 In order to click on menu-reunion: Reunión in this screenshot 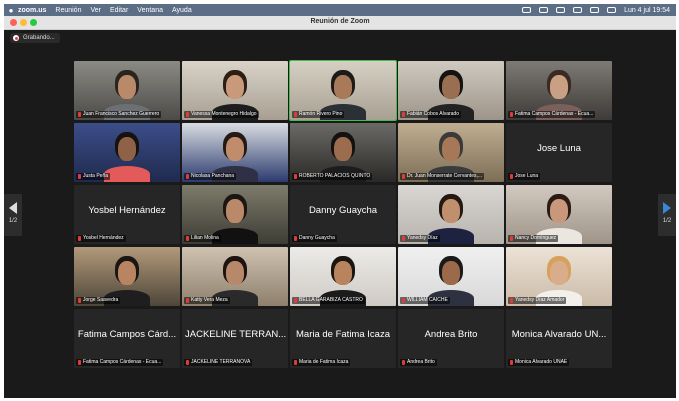, I will do `click(68, 10)`.